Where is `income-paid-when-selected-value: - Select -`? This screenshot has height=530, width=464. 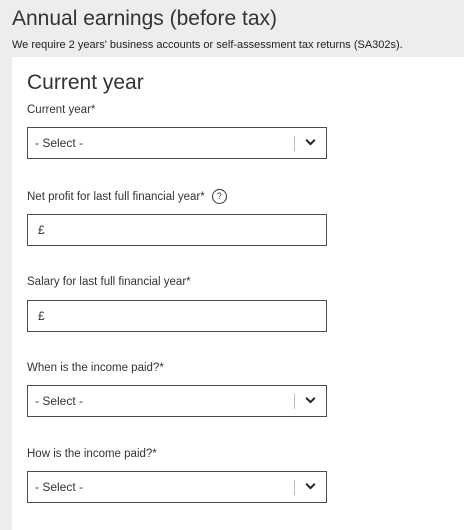 income-paid-when-selected-value: - Select - is located at coordinates (59, 401).